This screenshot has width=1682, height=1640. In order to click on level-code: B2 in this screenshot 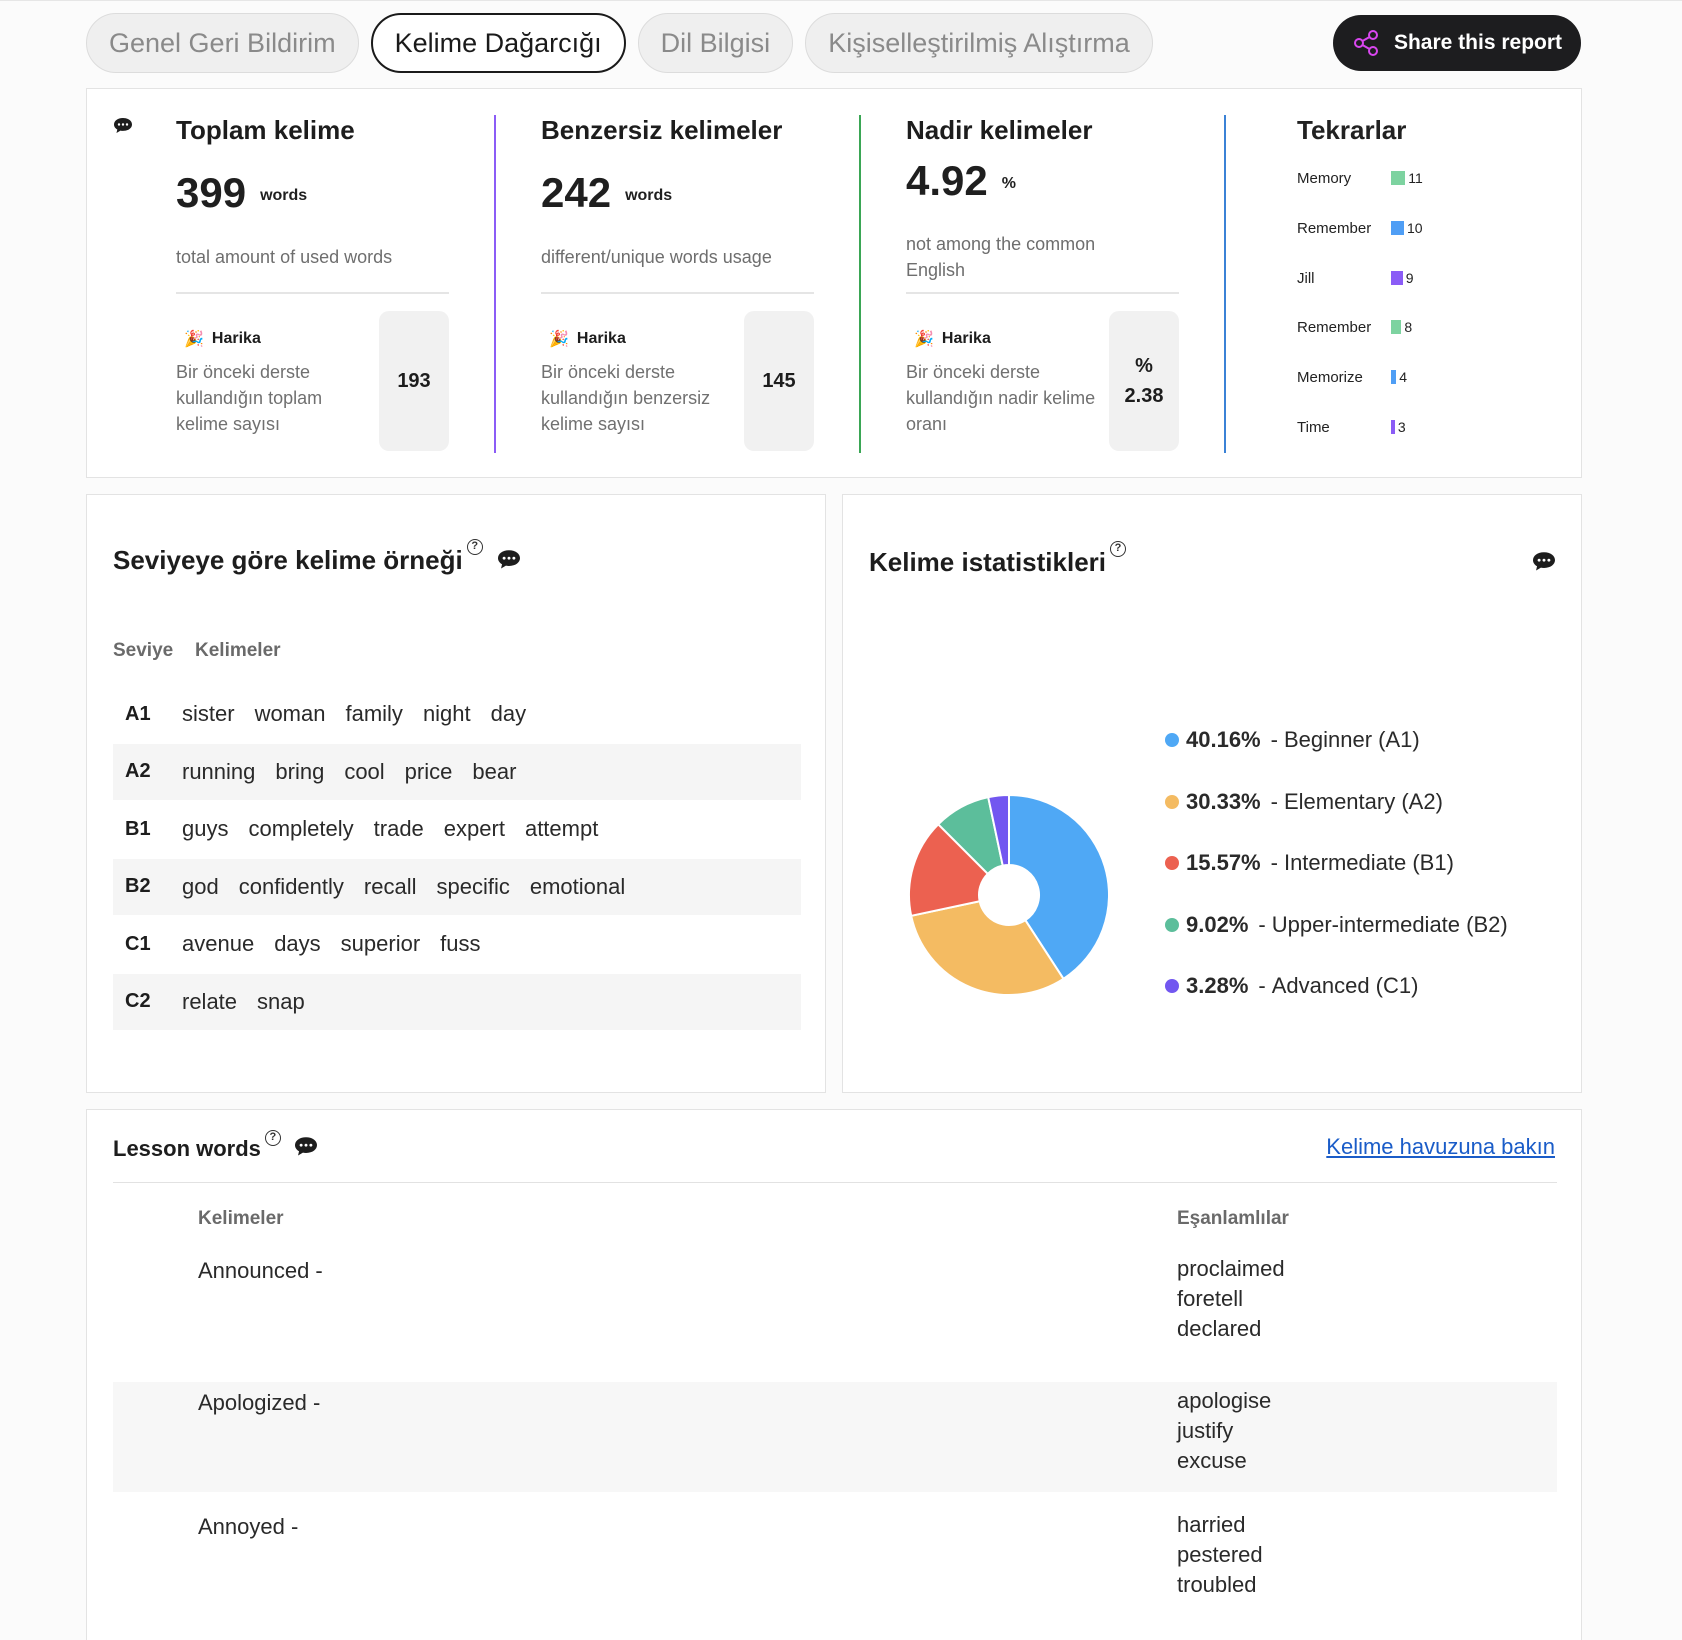, I will do `click(138, 886)`.